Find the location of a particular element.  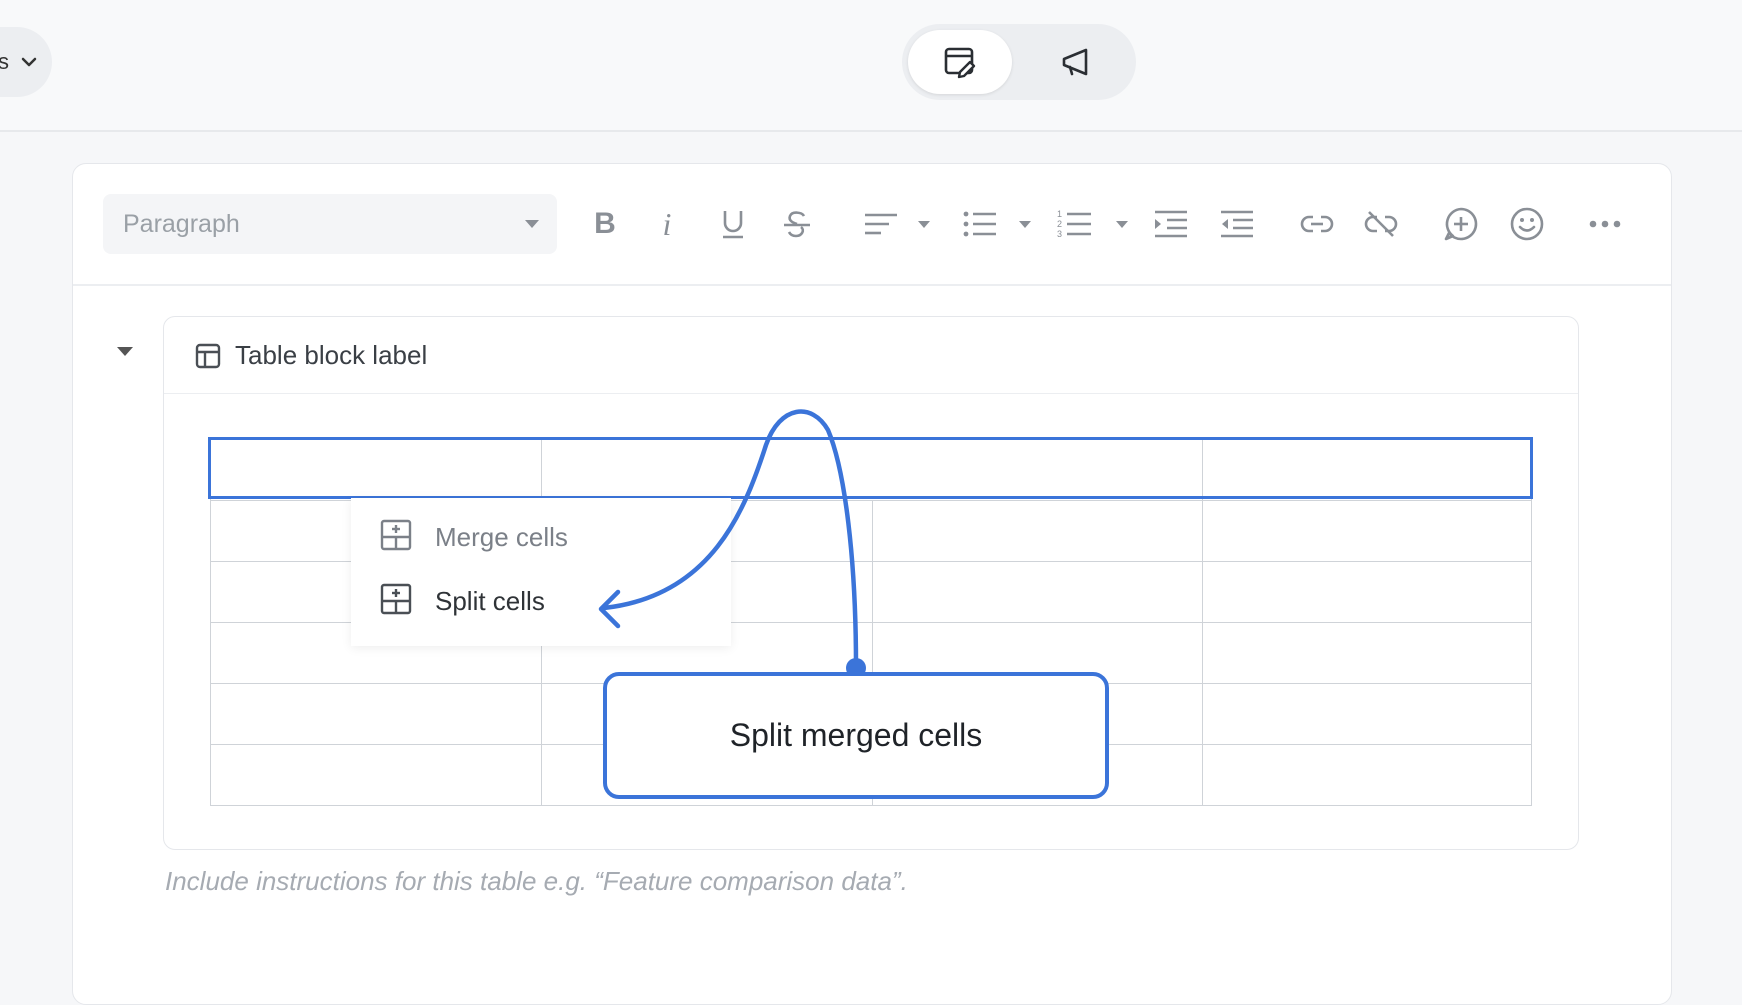

bold-icon: B is located at coordinates (605, 223).